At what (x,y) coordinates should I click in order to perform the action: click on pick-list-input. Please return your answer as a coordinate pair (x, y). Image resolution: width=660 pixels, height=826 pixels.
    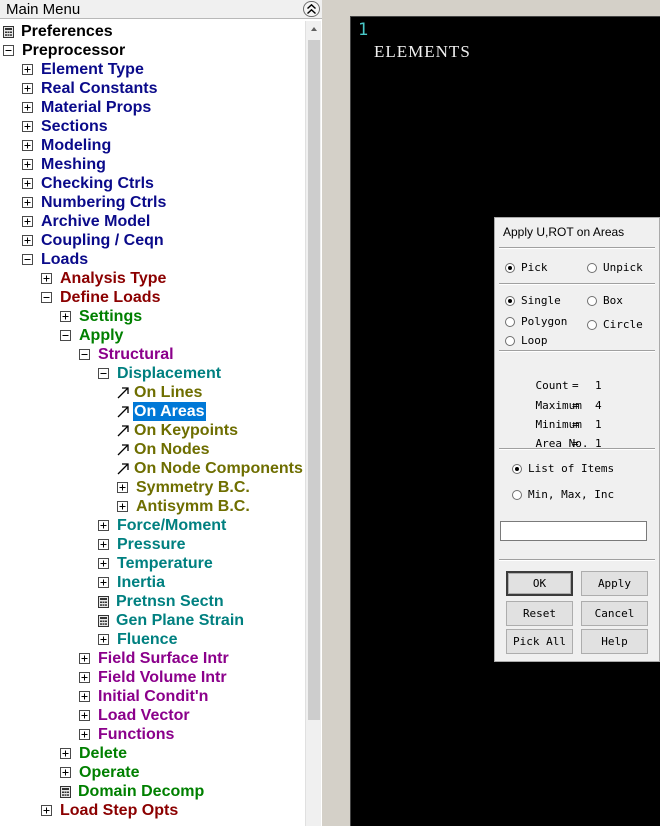
    Looking at the image, I should click on (573, 531).